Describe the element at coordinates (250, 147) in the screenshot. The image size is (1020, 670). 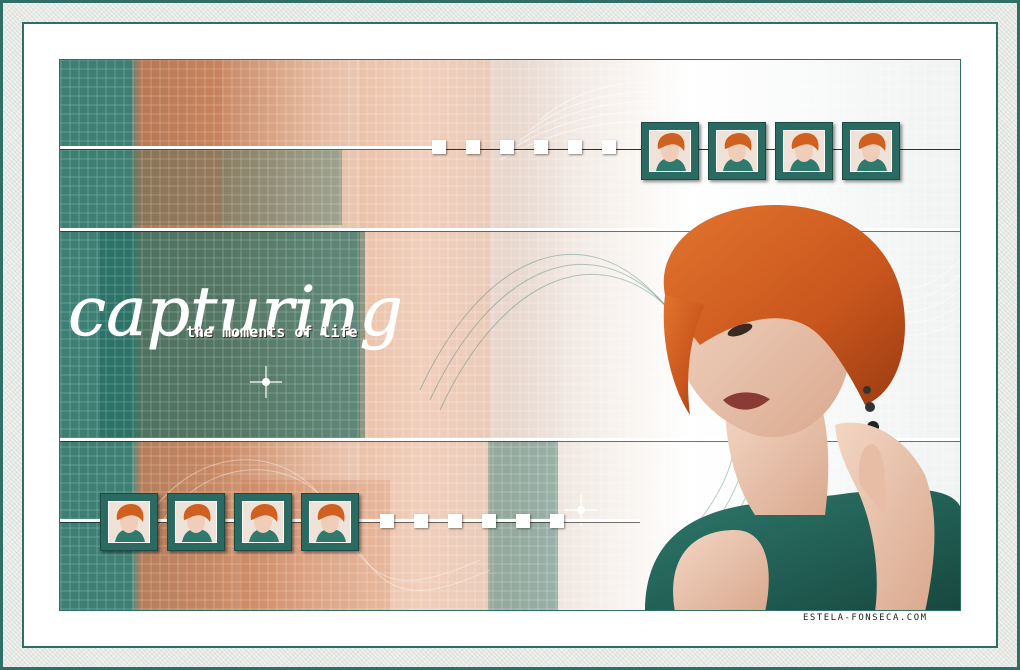
I see `top-line-left` at that location.